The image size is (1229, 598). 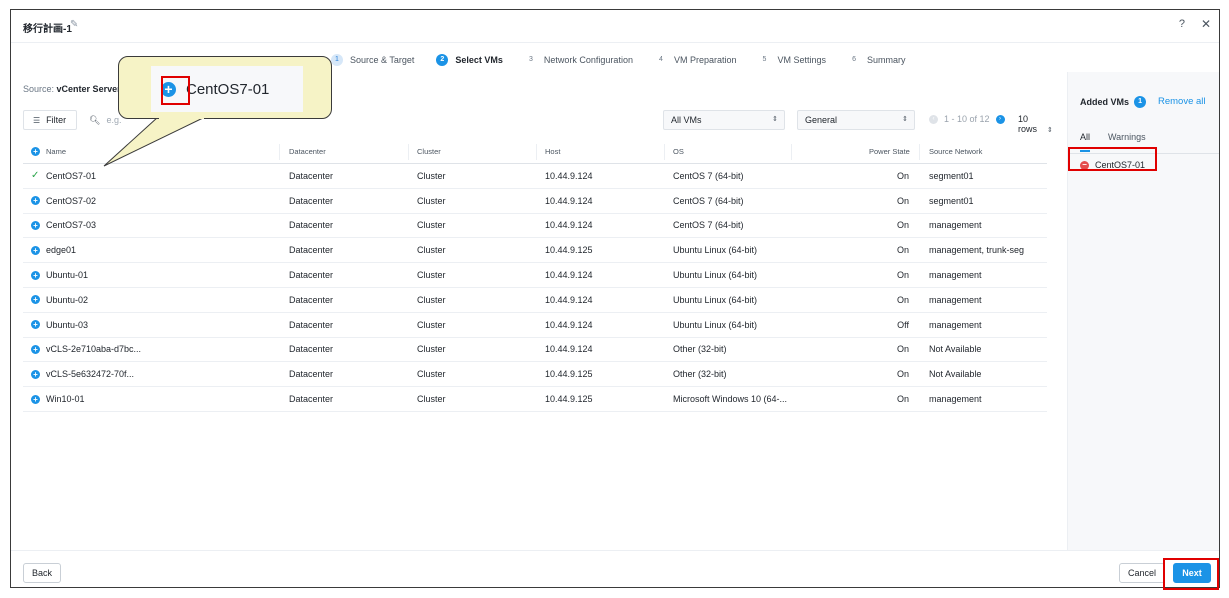 I want to click on highlight-next-button, so click(x=1191, y=574).